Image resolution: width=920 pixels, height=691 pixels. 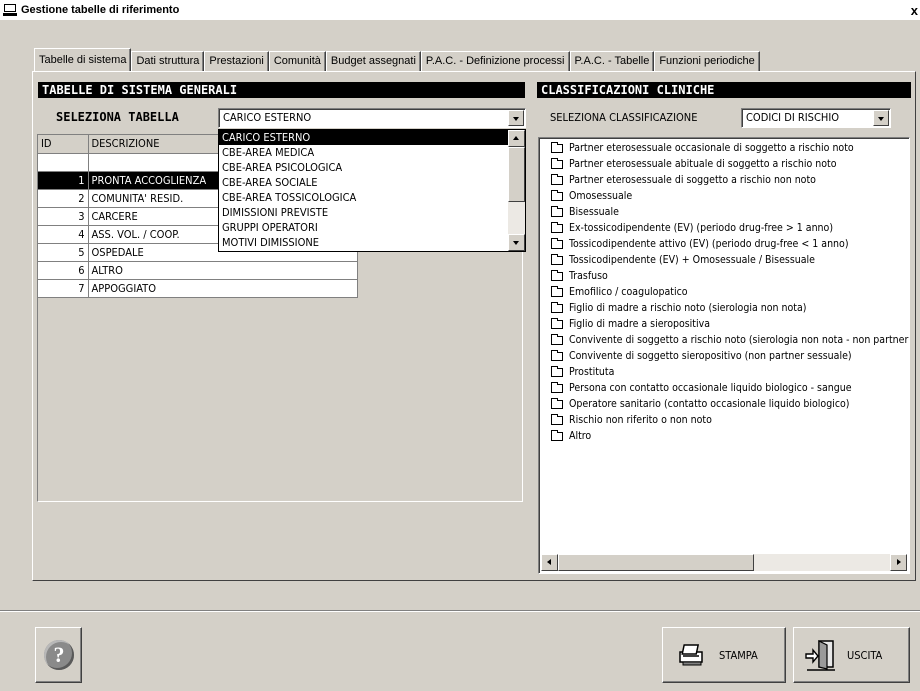 What do you see at coordinates (363, 167) in the screenshot?
I see `dropdown-option: CBE-AREA PSICOLOGICA` at bounding box center [363, 167].